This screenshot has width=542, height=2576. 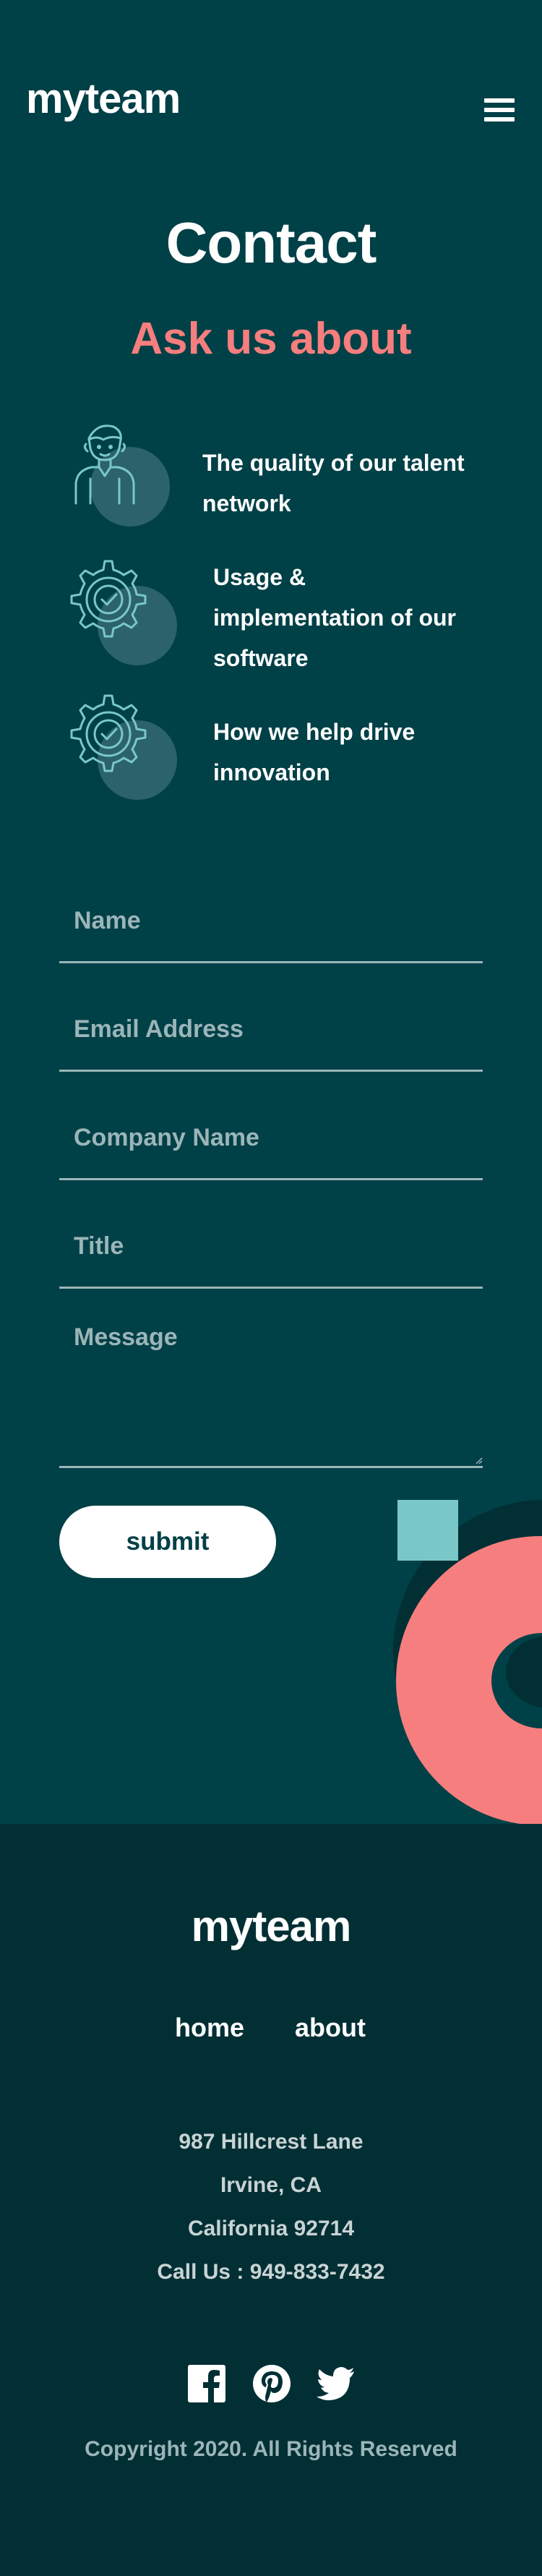 I want to click on footer-nav-about: about, so click(x=330, y=2027).